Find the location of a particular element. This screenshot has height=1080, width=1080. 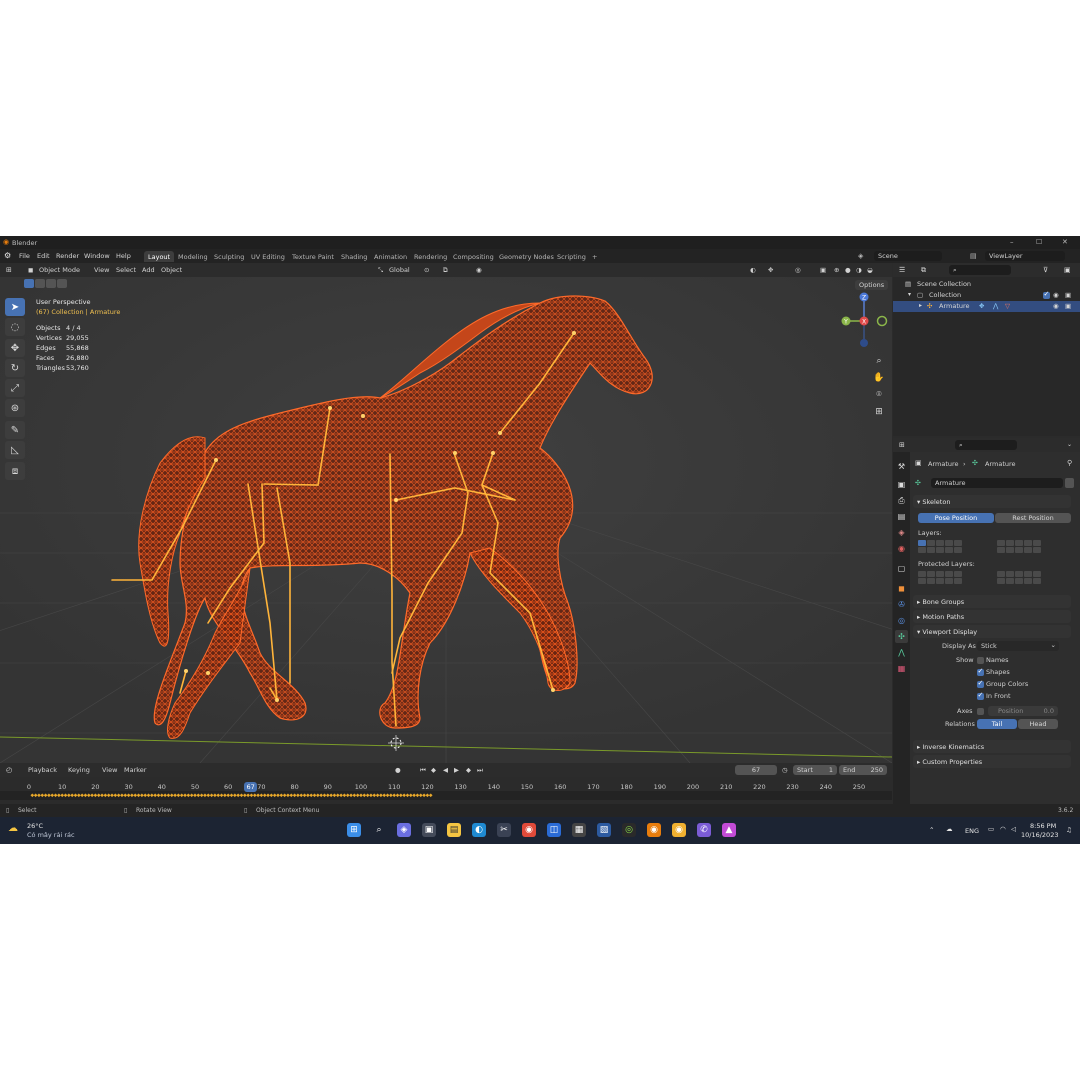

pin-icon: ⚲ is located at coordinates (1069, 463).